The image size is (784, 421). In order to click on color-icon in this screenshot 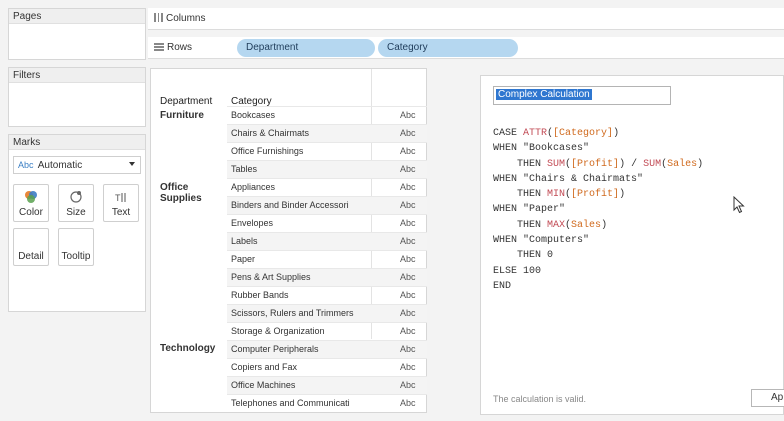, I will do `click(31, 198)`.